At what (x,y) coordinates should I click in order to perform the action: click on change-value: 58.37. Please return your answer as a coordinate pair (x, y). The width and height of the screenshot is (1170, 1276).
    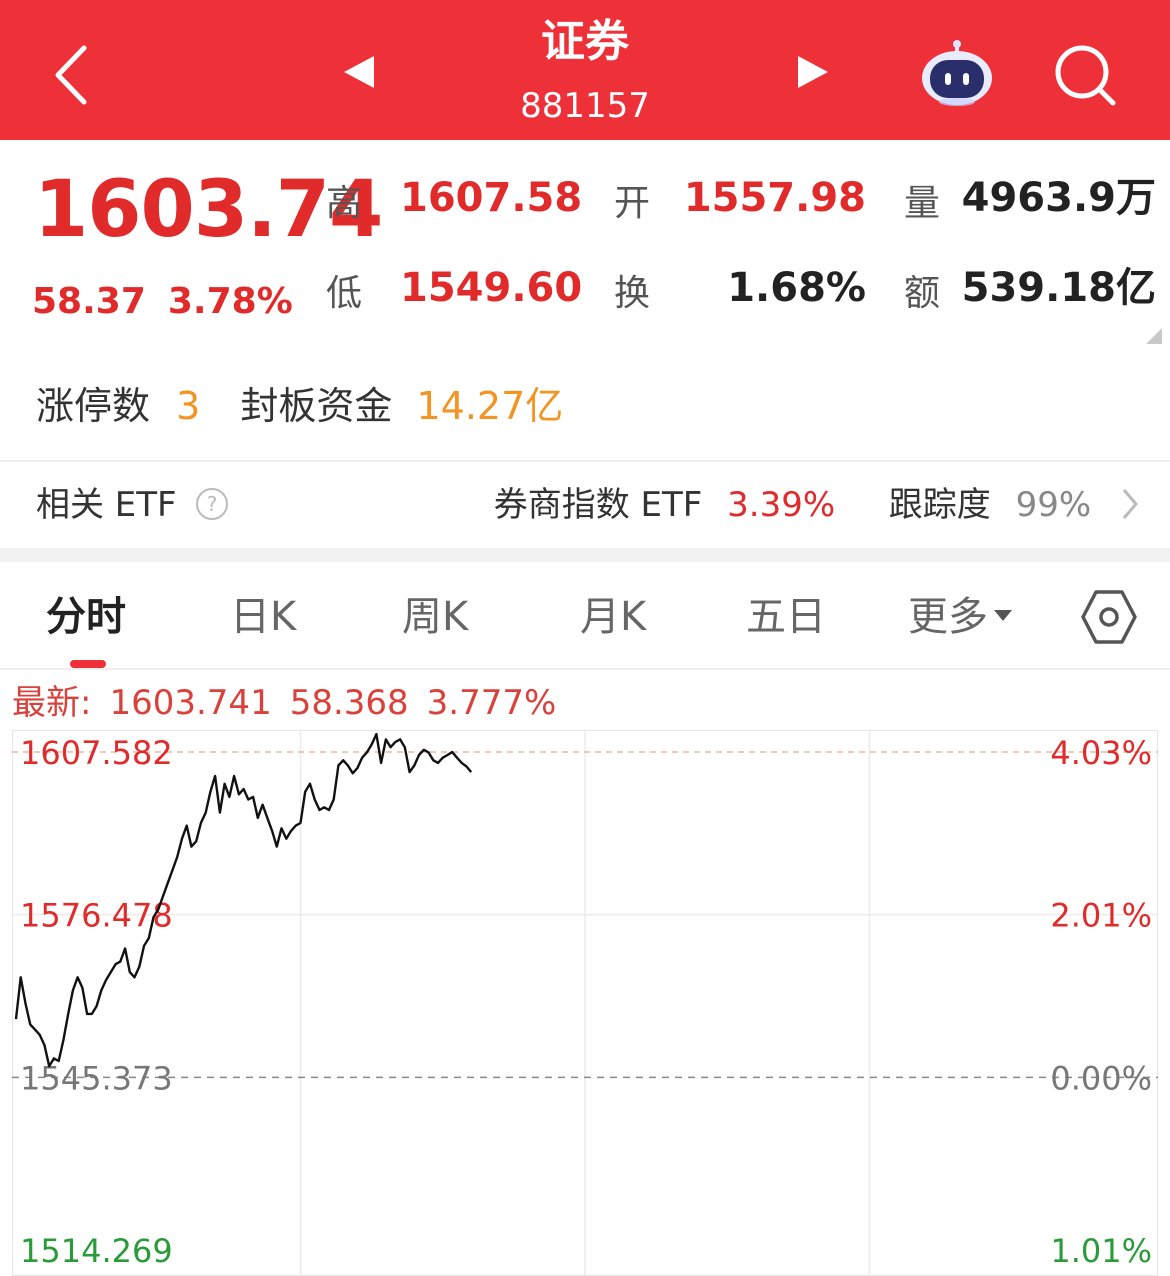
    Looking at the image, I should click on (89, 301).